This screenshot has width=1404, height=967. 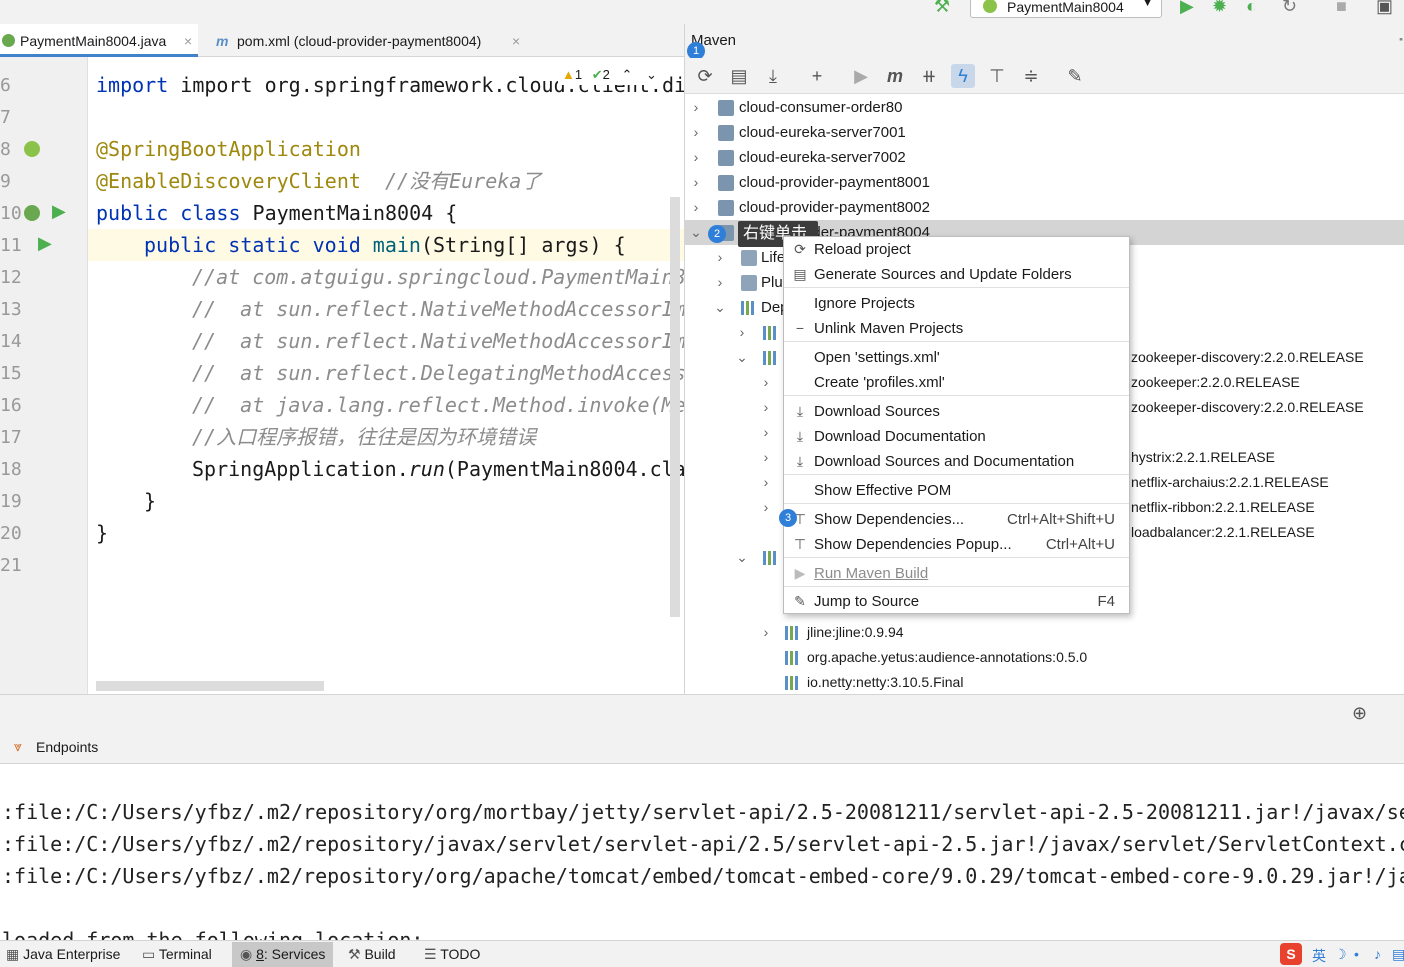 What do you see at coordinates (1266, 382) in the screenshot?
I see `dependency-label: zookeeper:2.2.0.RELEASE` at bounding box center [1266, 382].